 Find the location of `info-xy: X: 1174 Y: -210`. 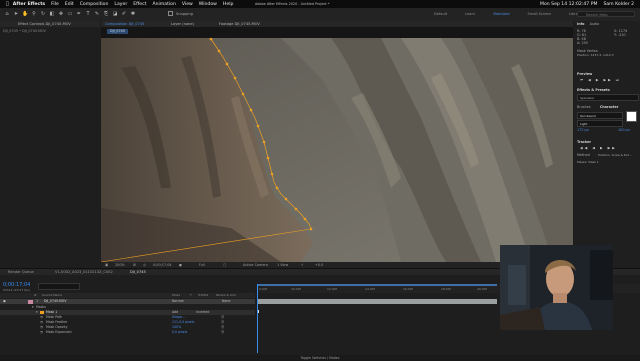

info-xy: X: 1174 Y: -210 is located at coordinates (620, 33).